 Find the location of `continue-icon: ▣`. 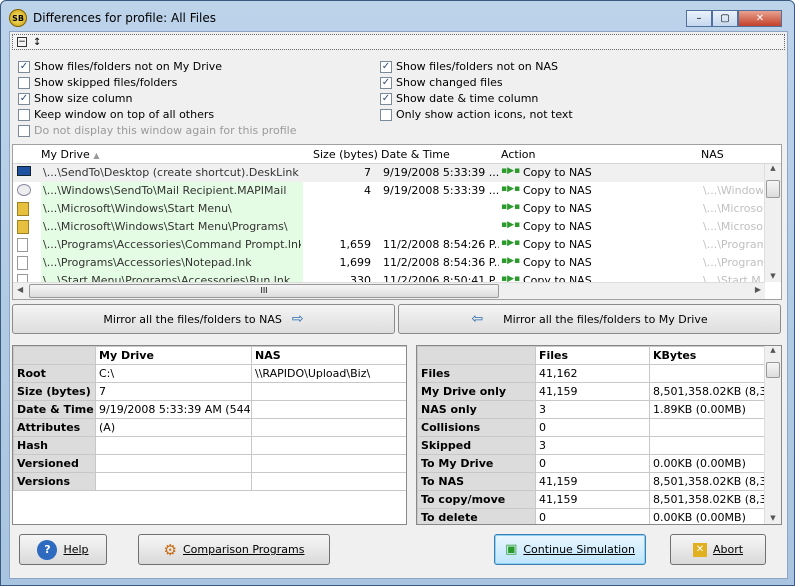

continue-icon: ▣ is located at coordinates (511, 549).